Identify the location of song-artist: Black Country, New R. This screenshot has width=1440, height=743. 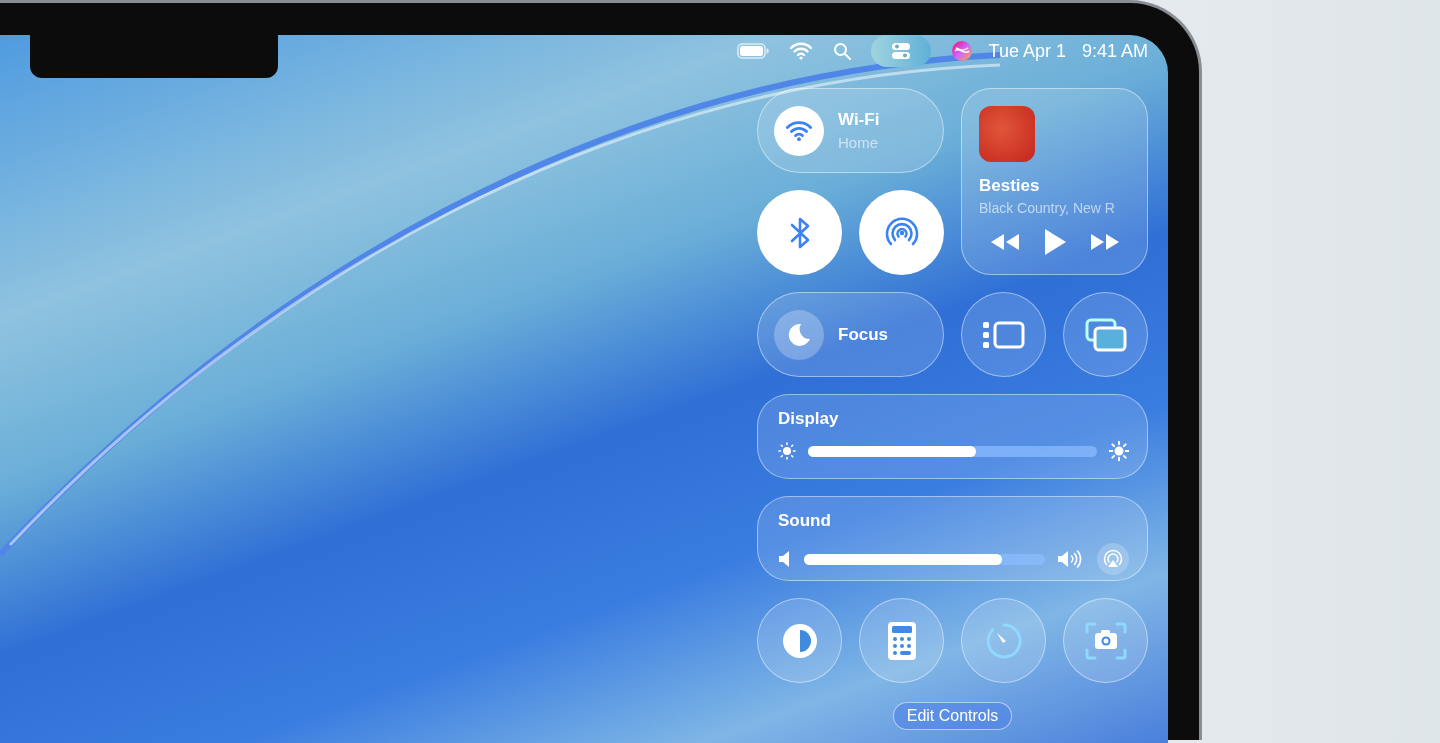
(1047, 208).